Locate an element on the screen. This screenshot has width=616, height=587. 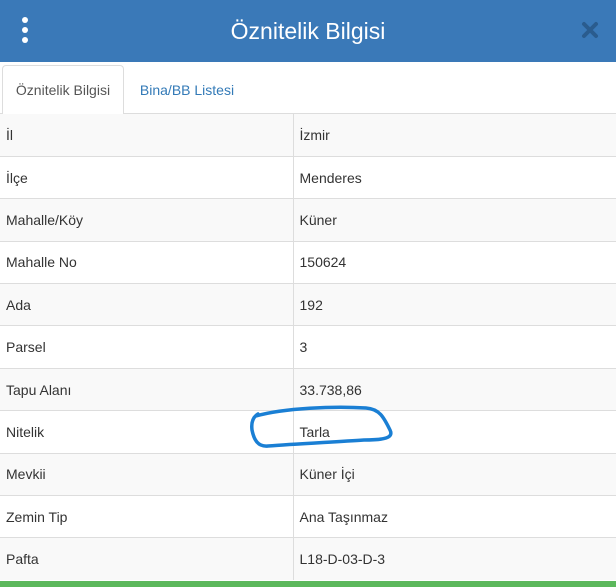
attribute-key: Mevkii is located at coordinates (147, 474).